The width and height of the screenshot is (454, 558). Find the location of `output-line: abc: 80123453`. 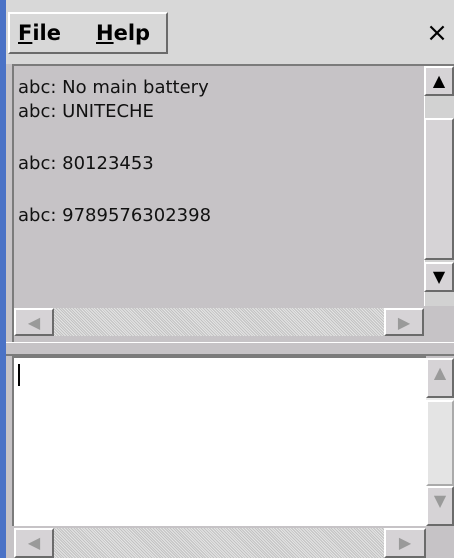

output-line: abc: 80123453 is located at coordinates (86, 163).